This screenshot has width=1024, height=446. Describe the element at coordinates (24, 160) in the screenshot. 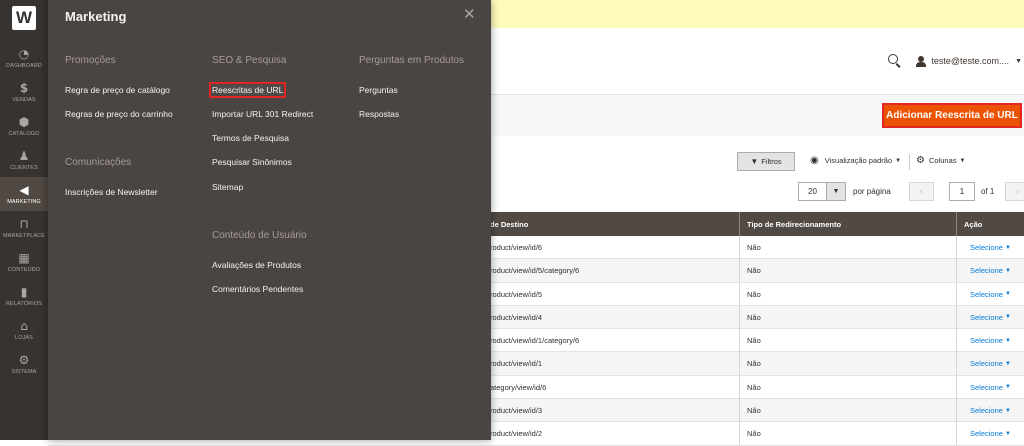

I see `sidebar-item-clientes: ♟ CLIENTES` at that location.